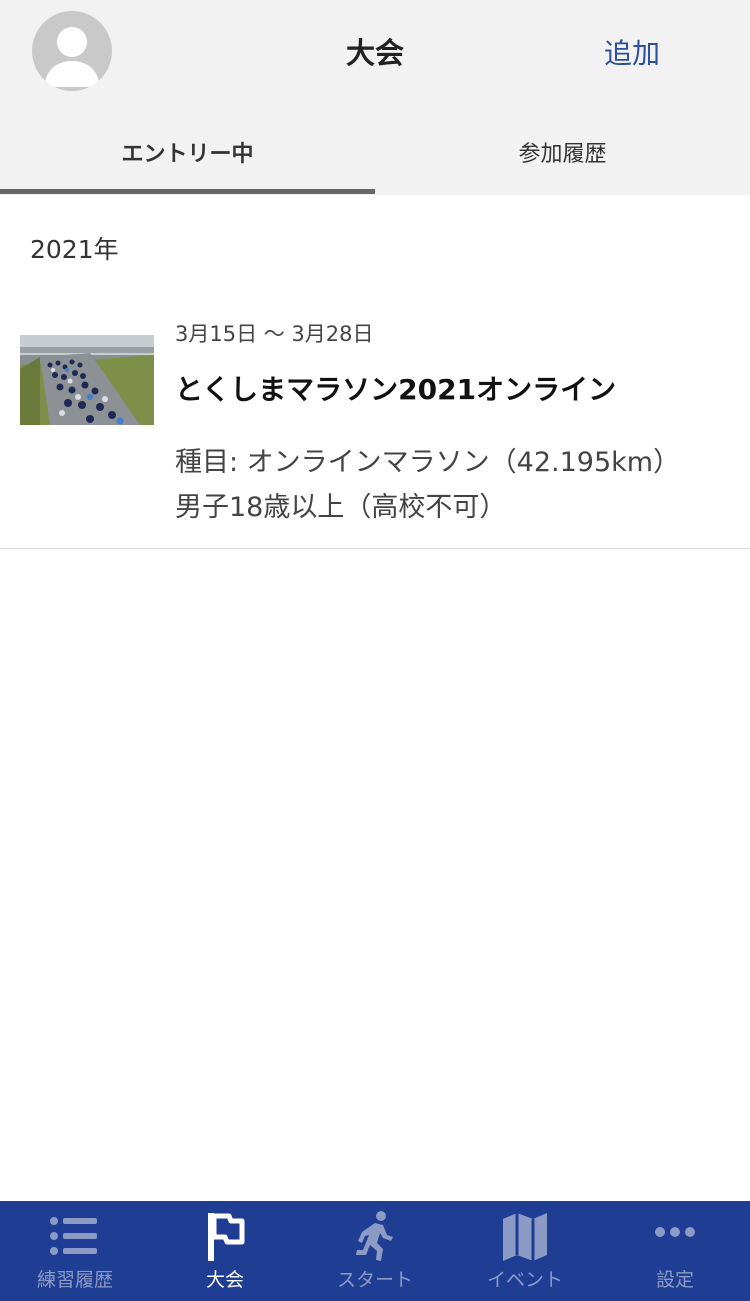  What do you see at coordinates (427, 485) in the screenshot?
I see `race-detail: 種目: オンラインマラソン（42.195km） 男子18歳以上（高校不可）` at bounding box center [427, 485].